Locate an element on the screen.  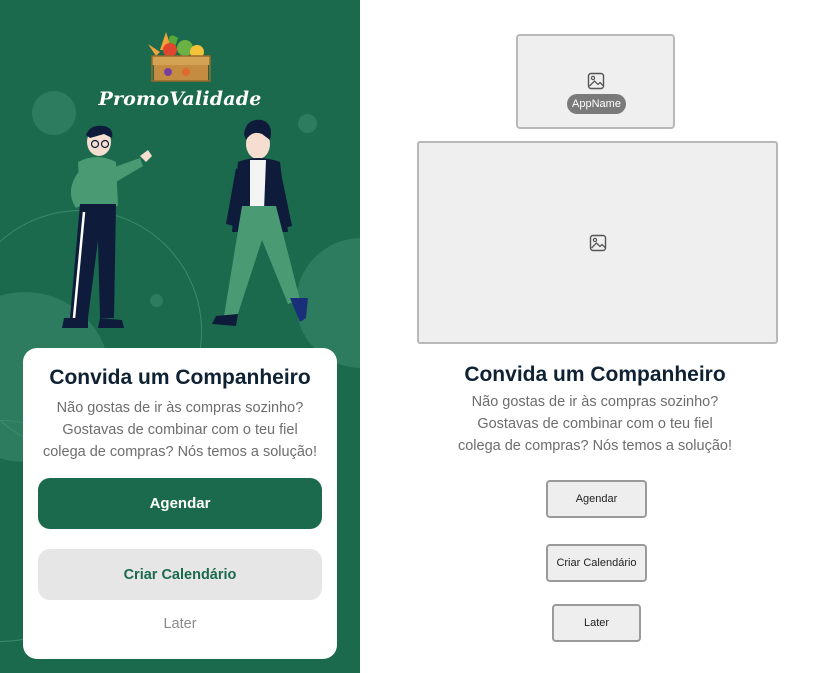
wireframe-title: Convida um Companheiro is located at coordinates (595, 374).